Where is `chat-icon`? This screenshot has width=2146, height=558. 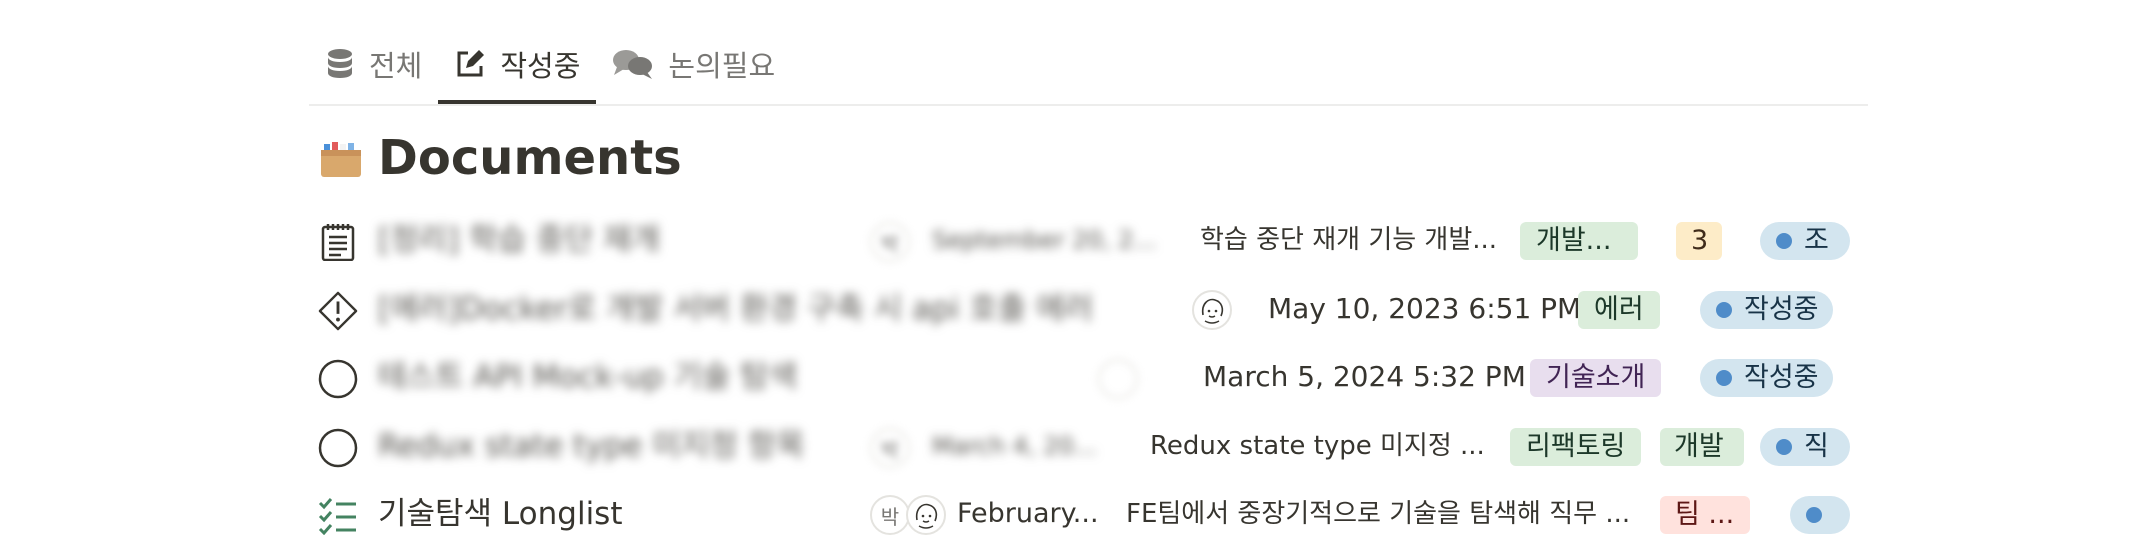 chat-icon is located at coordinates (633, 64).